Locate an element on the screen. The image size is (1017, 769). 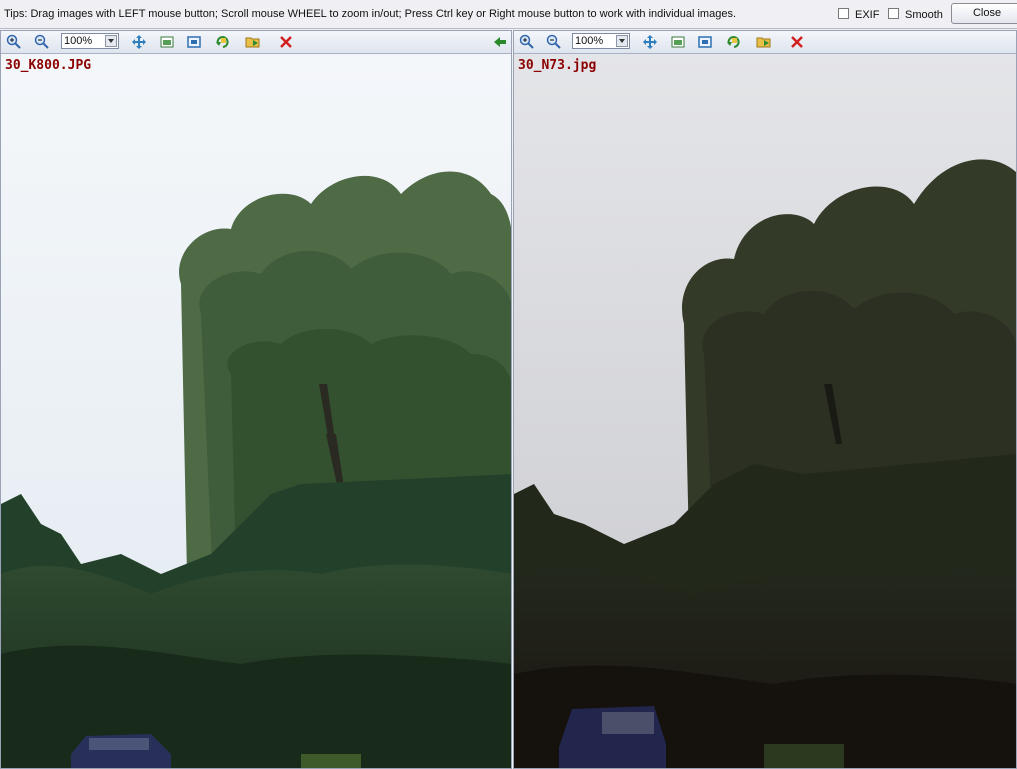
close-button: Close is located at coordinates (984, 13).